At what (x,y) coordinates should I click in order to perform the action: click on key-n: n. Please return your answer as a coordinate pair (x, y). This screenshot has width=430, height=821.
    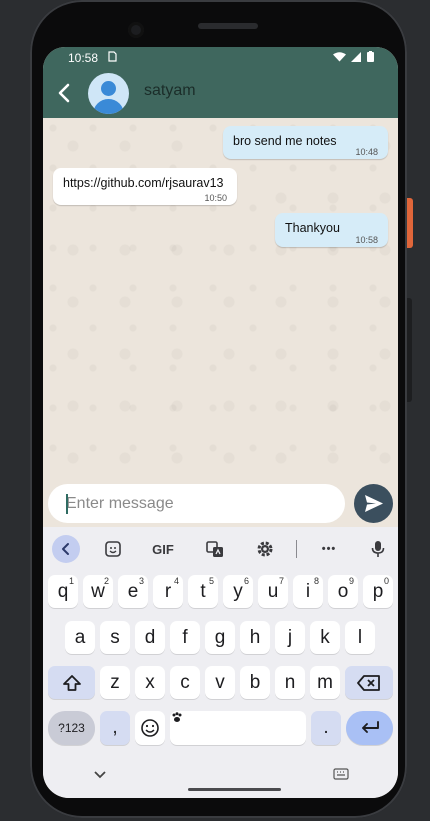
    Looking at the image, I should click on (290, 682).